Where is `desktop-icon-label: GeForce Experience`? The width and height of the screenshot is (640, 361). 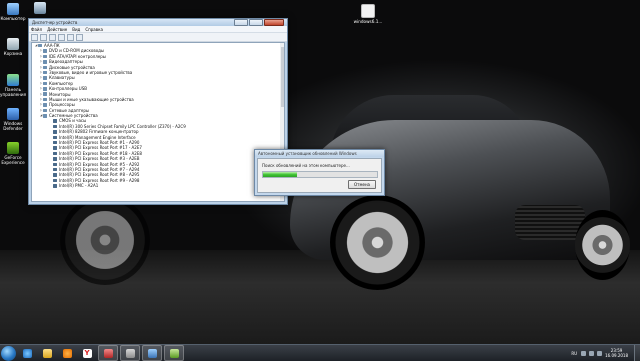 desktop-icon-label: GeForce Experience is located at coordinates (13, 160).